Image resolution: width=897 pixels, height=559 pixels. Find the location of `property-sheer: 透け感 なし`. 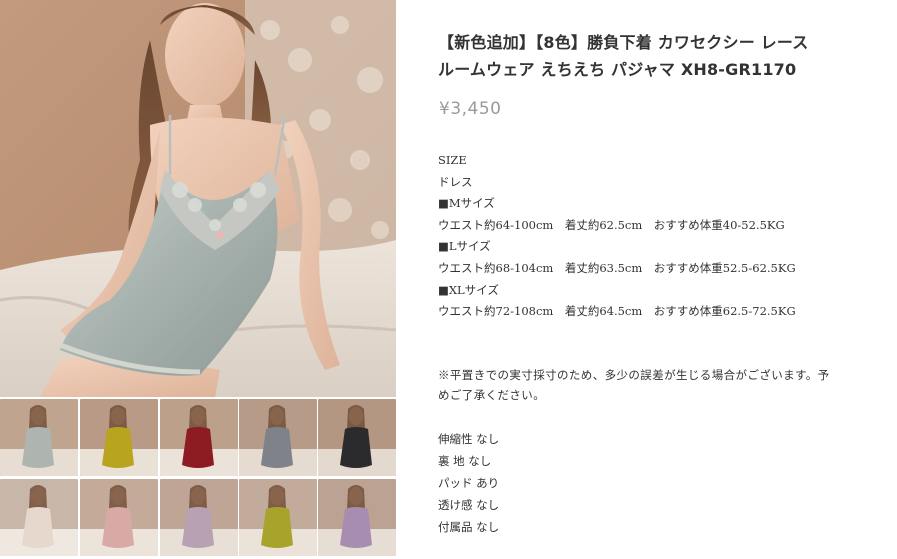

property-sheer: 透け感 なし is located at coordinates (469, 505).